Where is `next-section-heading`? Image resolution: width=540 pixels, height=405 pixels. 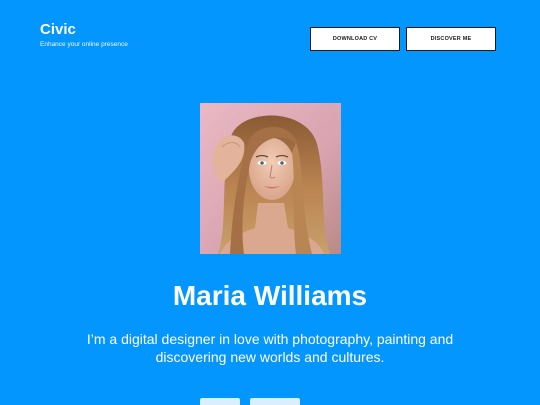
next-section-heading is located at coordinates (270, 401).